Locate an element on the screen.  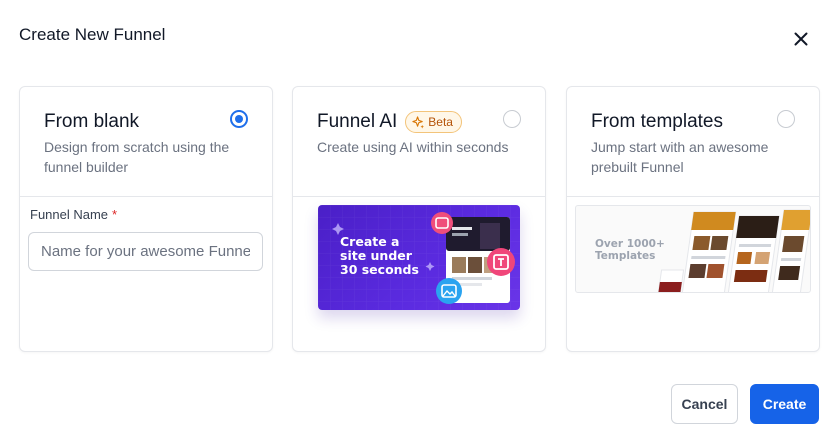
option-title: From templates is located at coordinates (657, 121).